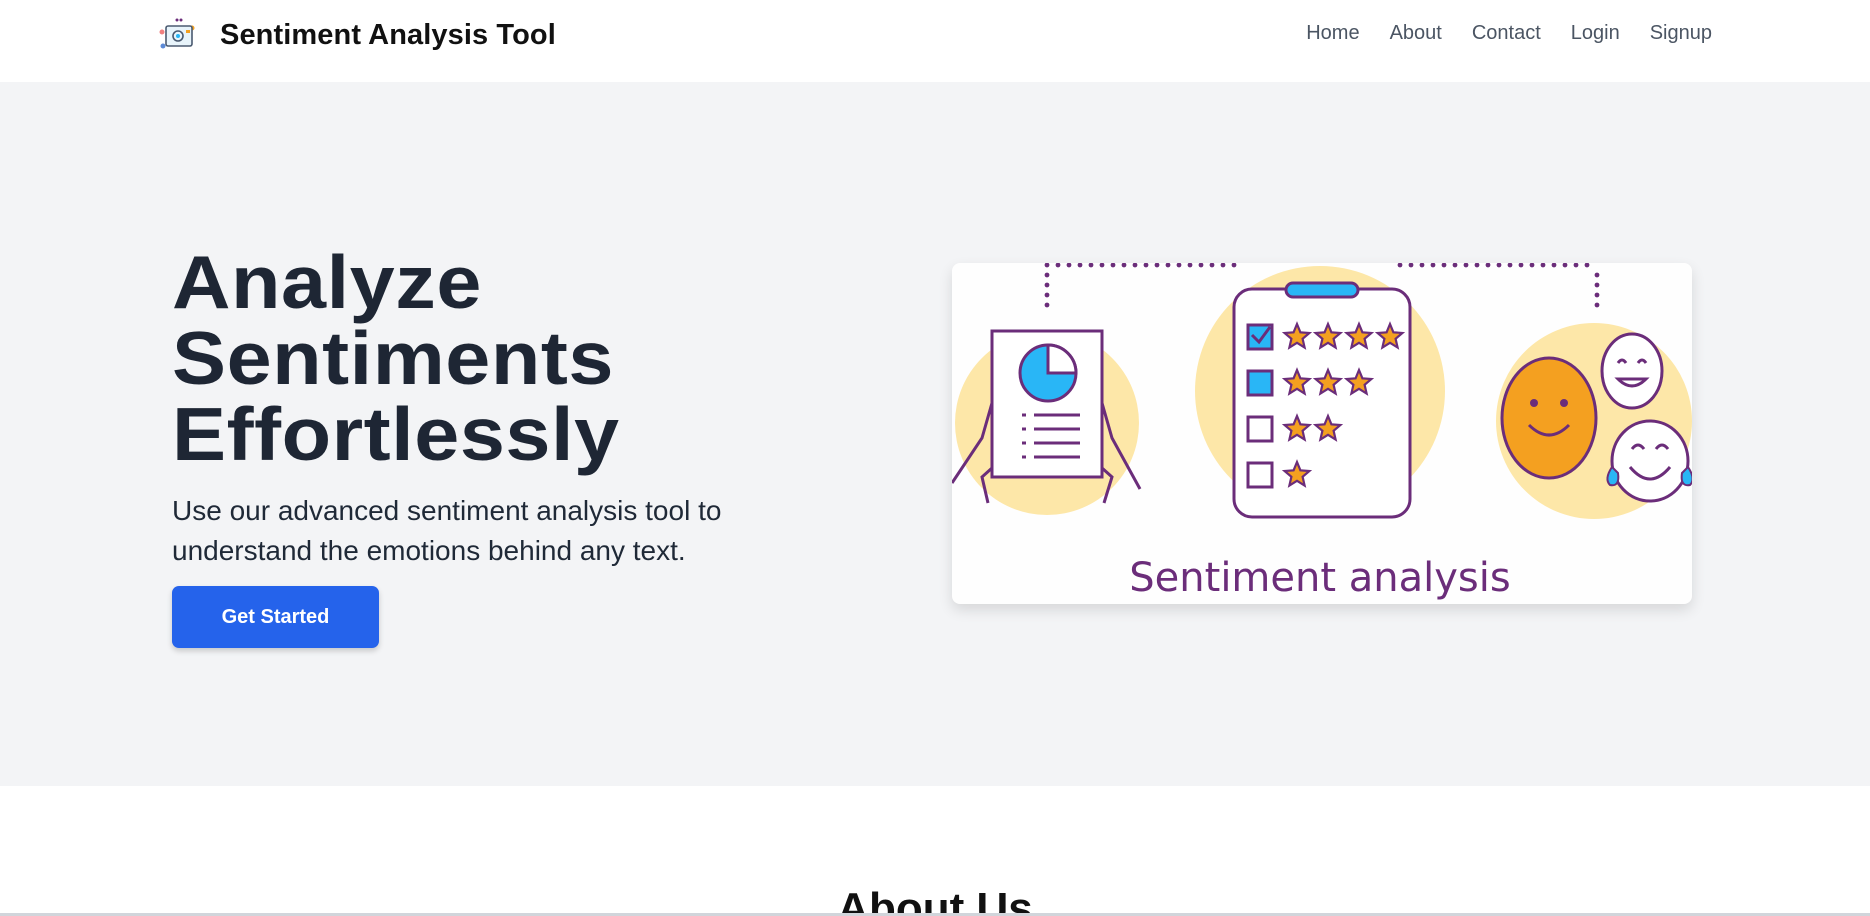 This screenshot has height=916, width=1870. I want to click on nav-link-about: About, so click(1416, 33).